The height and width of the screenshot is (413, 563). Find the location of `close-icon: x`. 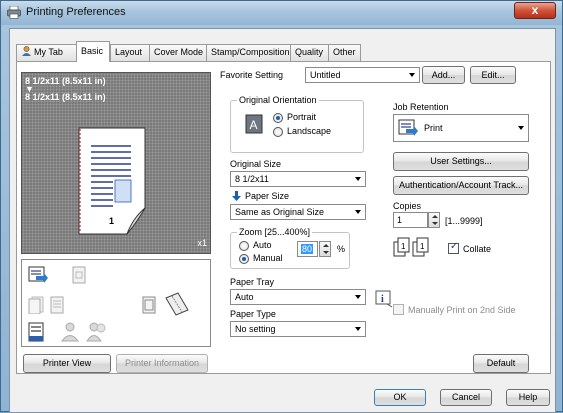

close-icon: x is located at coordinates (535, 10).